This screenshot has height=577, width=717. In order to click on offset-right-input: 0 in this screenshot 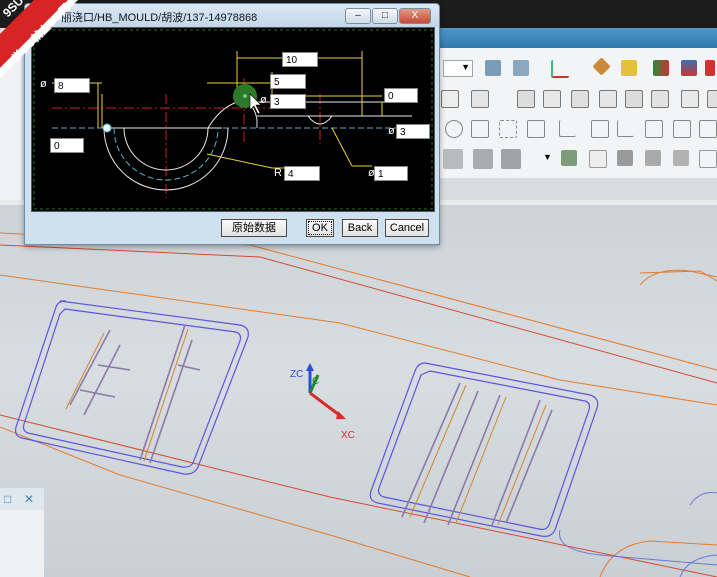, I will do `click(401, 95)`.